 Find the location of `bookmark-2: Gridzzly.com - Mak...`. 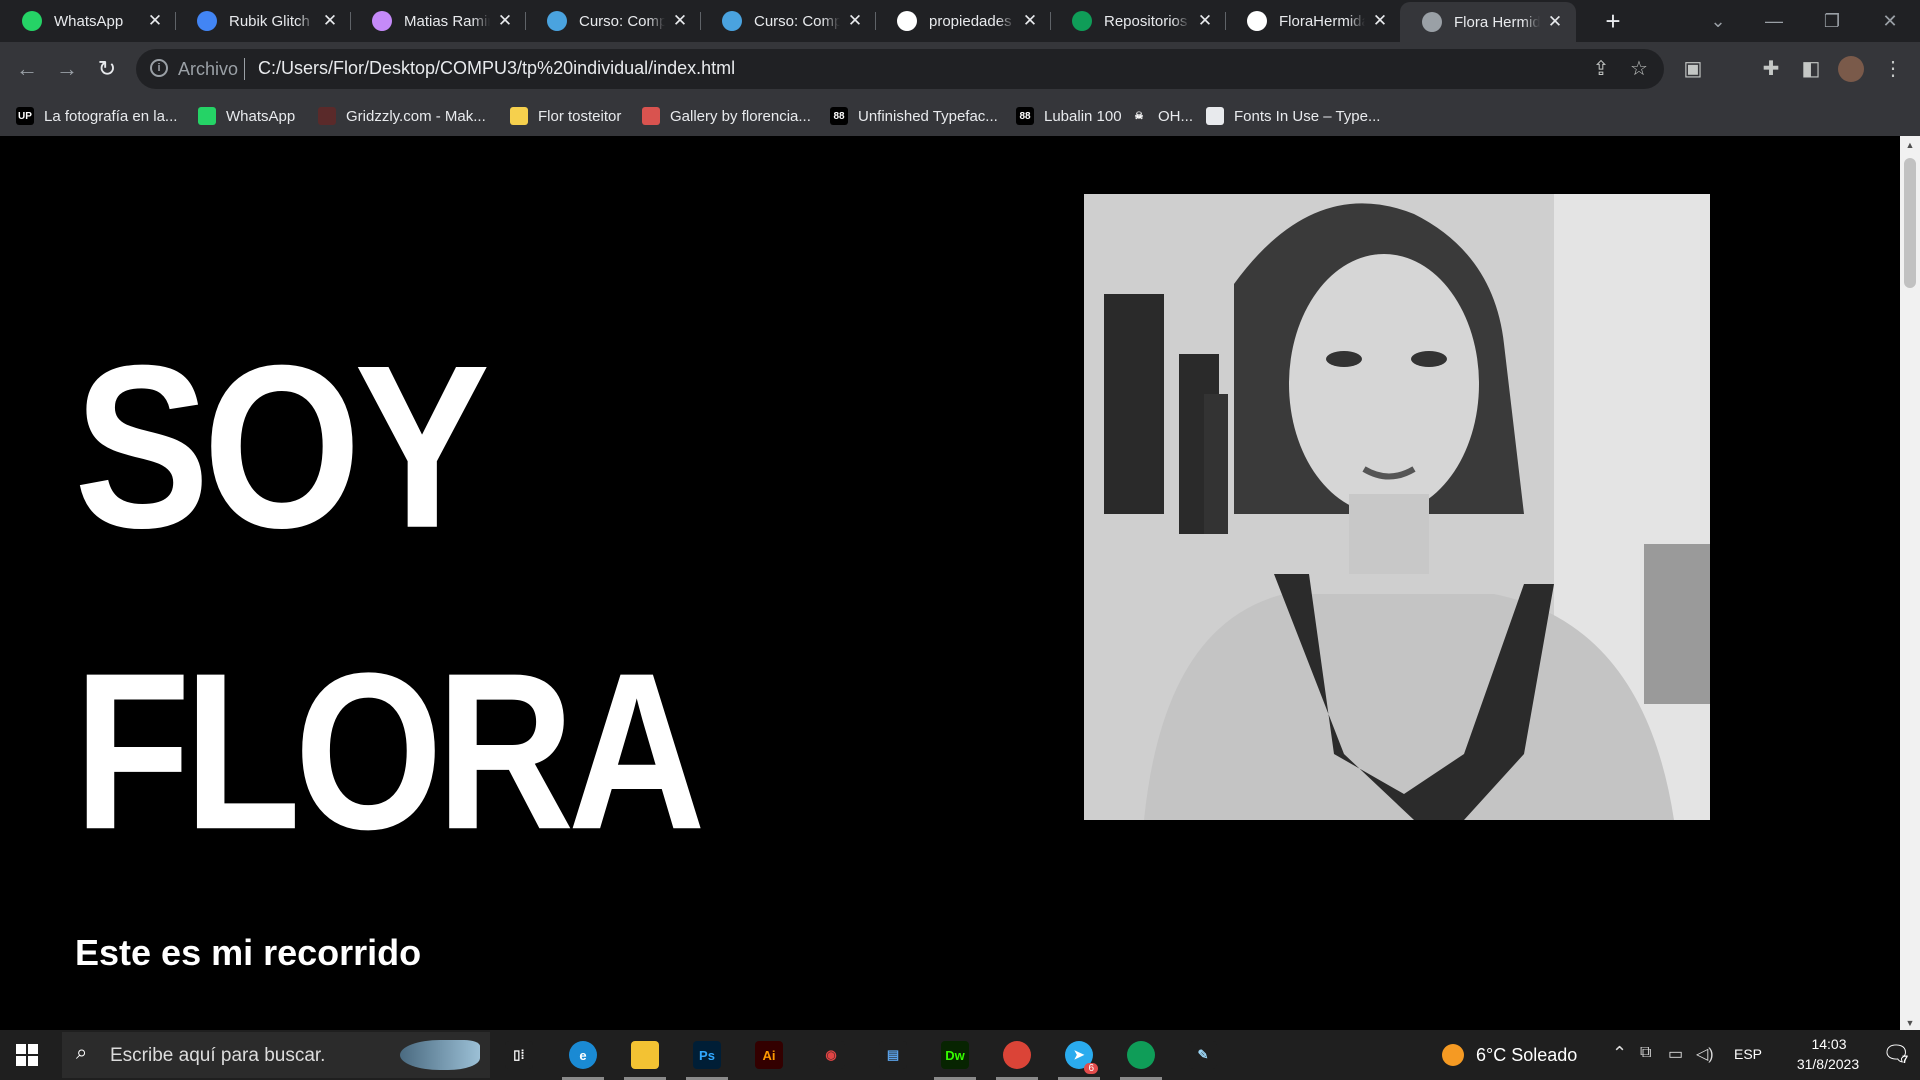

bookmark-2: Gridzzly.com - Mak... is located at coordinates (402, 116).